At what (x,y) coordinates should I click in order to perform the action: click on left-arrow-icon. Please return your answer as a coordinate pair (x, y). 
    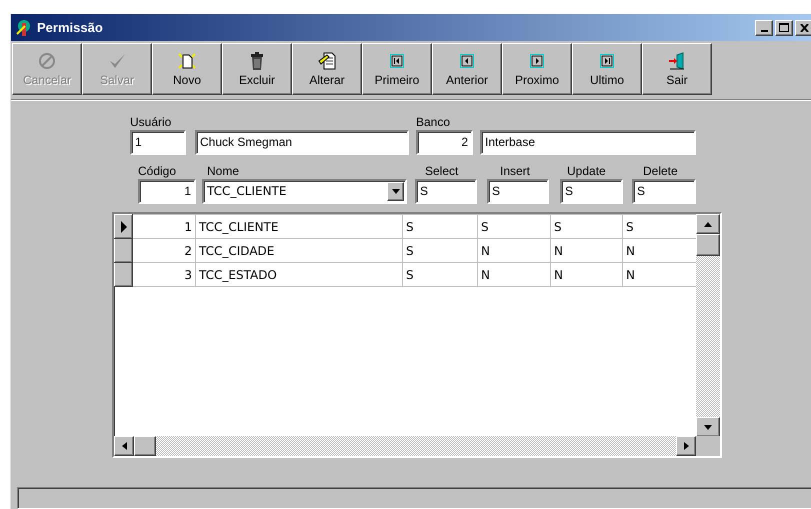
    Looking at the image, I should click on (124, 446).